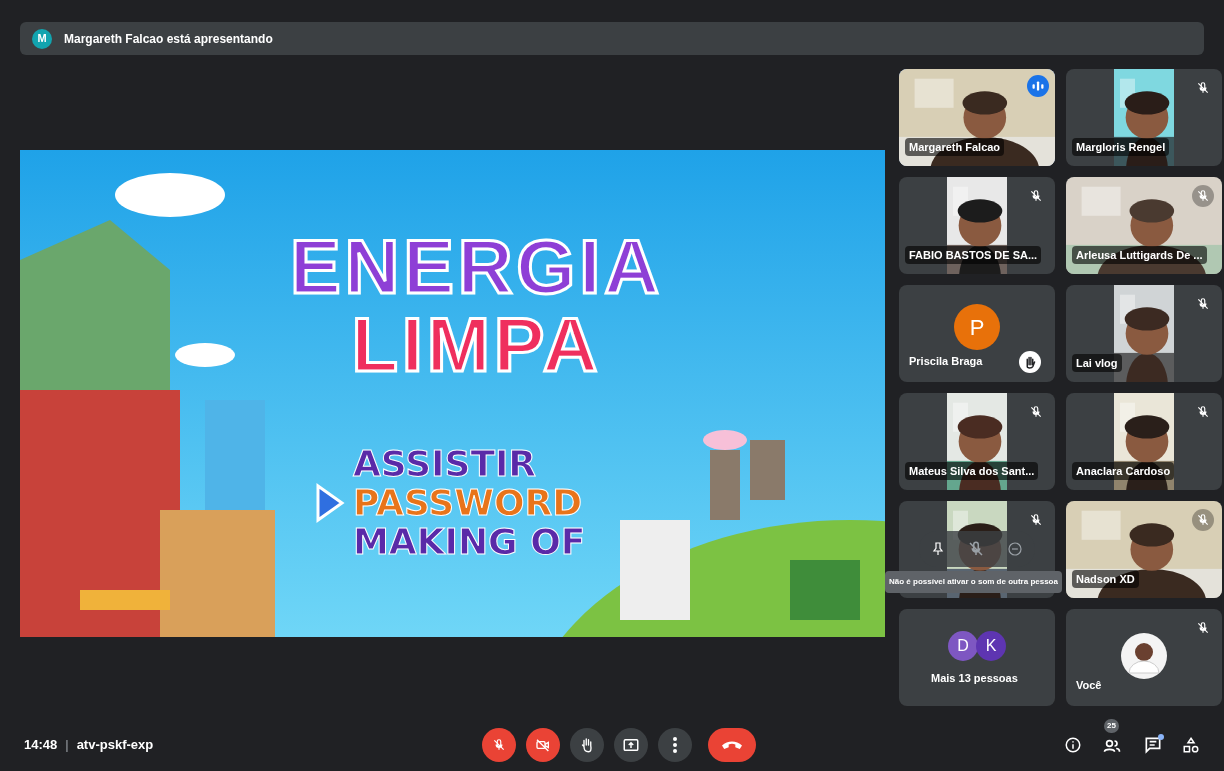  Describe the element at coordinates (1089, 685) in the screenshot. I see `participant-name: Você` at that location.